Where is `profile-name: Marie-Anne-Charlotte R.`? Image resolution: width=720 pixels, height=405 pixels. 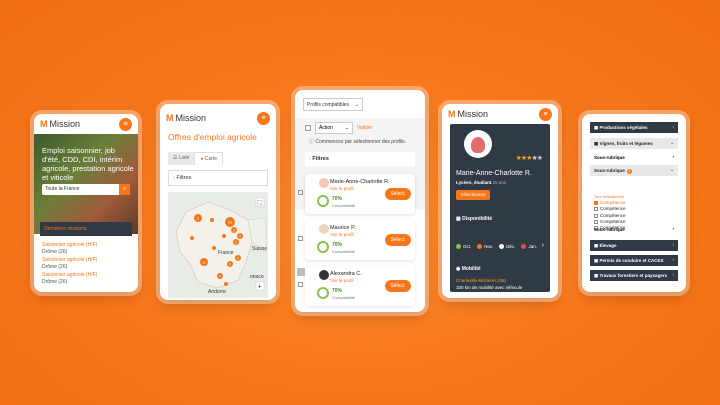 profile-name: Marie-Anne-Charlotte R. is located at coordinates (494, 173).